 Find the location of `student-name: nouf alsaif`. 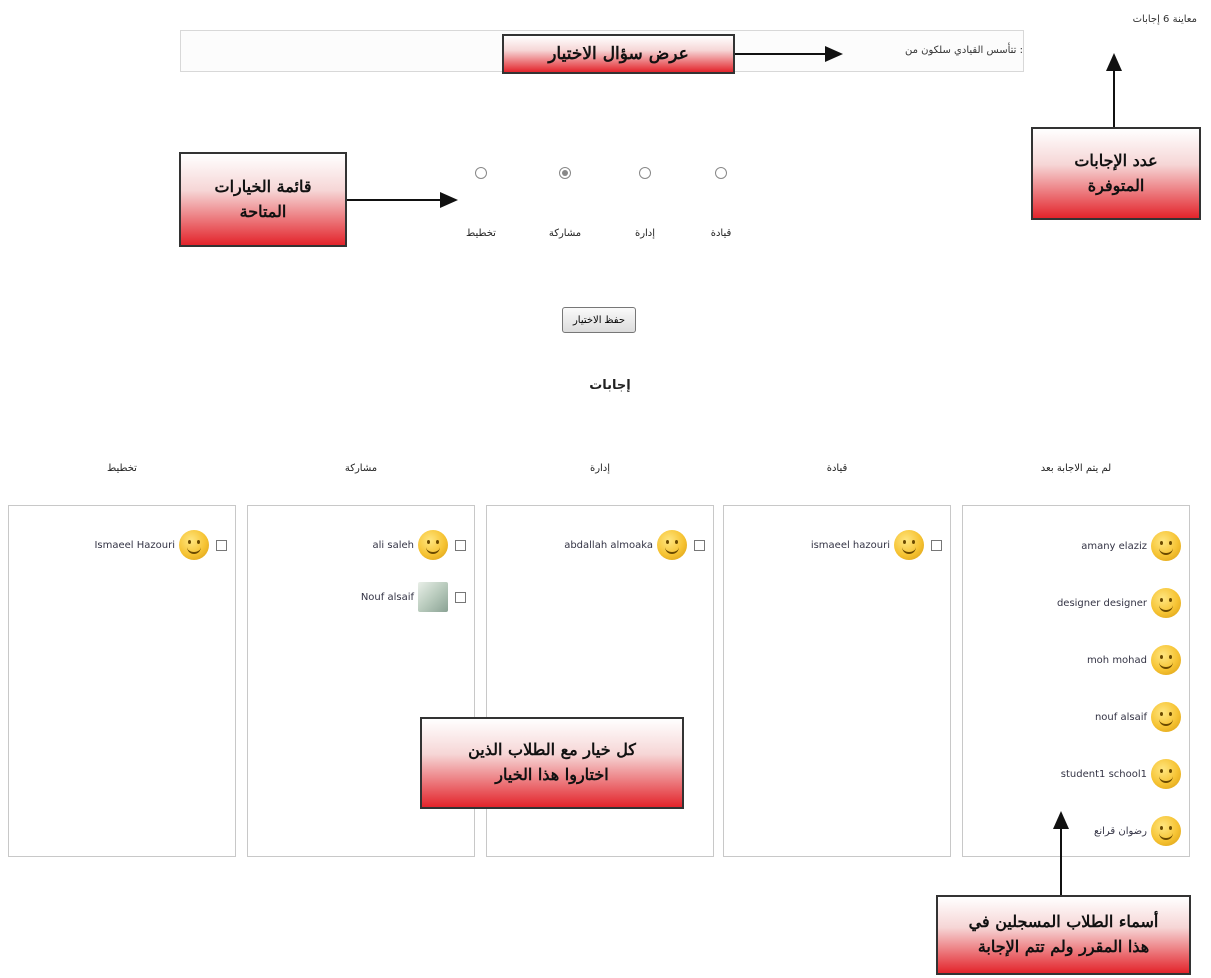

student-name: nouf alsaif is located at coordinates (1120, 717).